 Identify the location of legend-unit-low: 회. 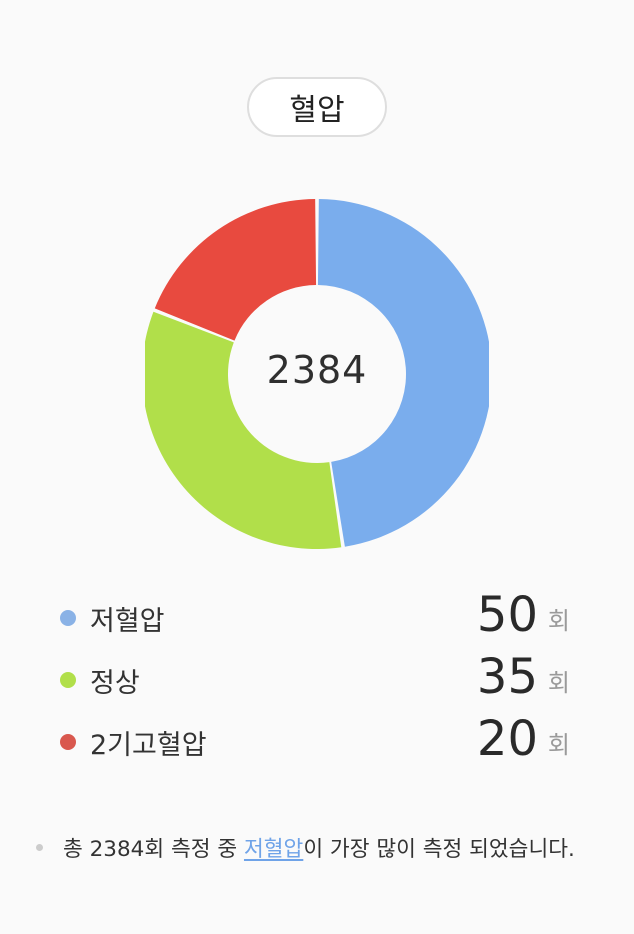
(558, 621).